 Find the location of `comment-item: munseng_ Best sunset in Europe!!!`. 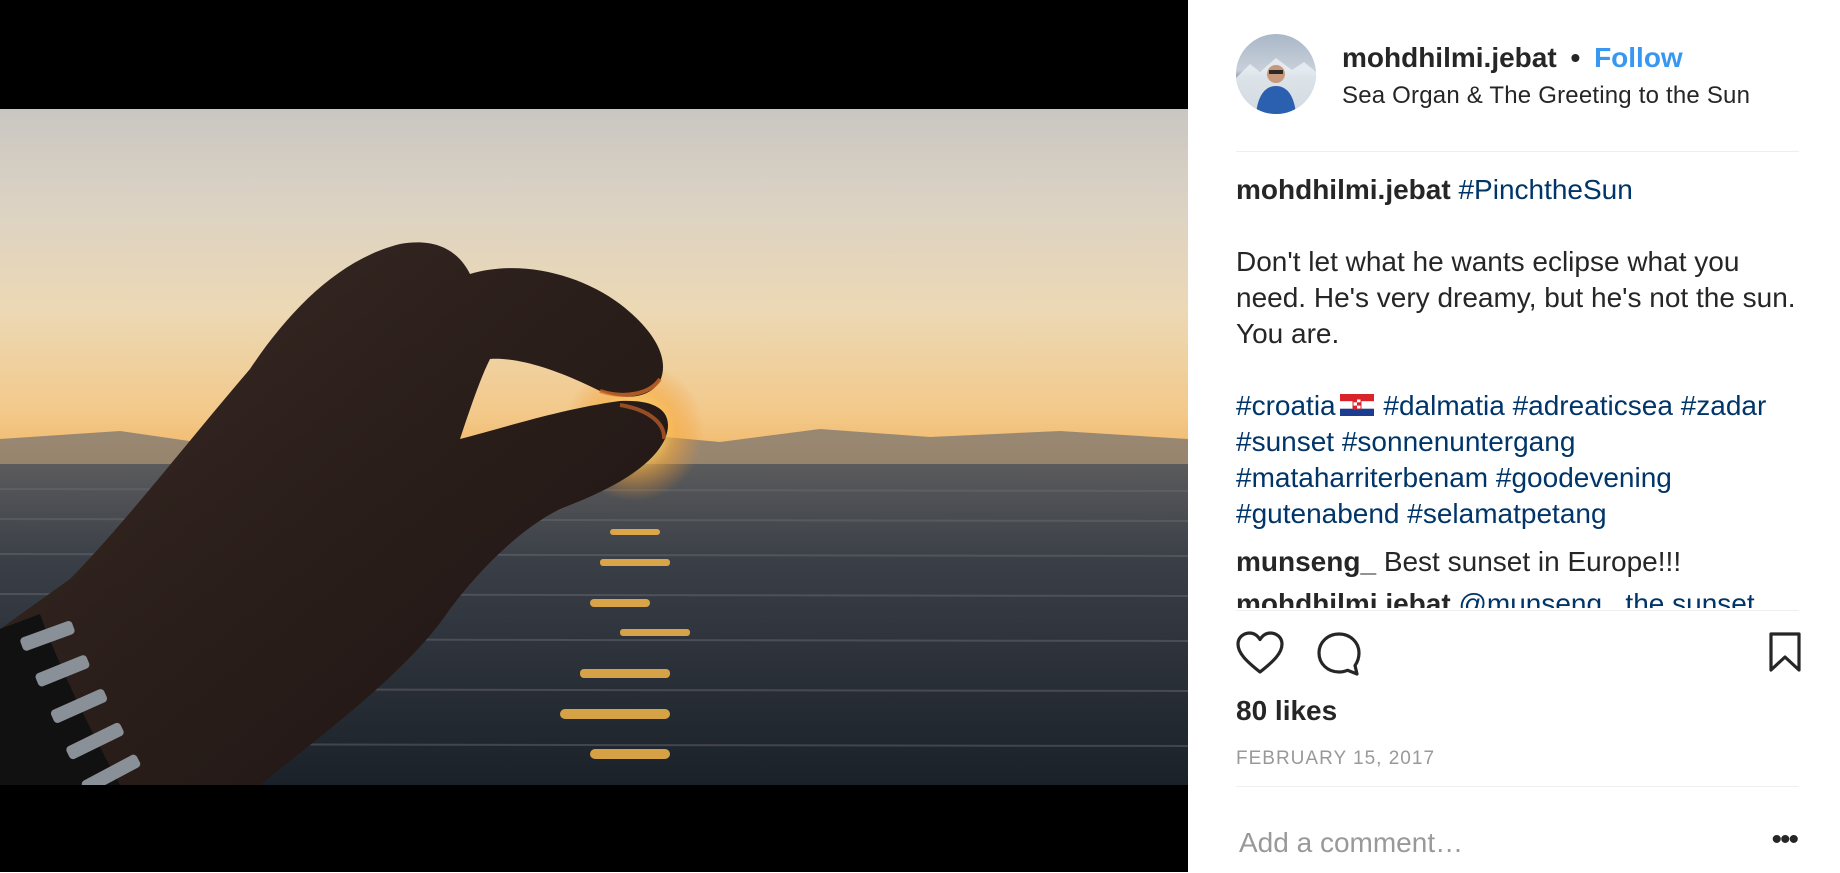

comment-item: munseng_ Best sunset in Europe!!! is located at coordinates (1517, 562).